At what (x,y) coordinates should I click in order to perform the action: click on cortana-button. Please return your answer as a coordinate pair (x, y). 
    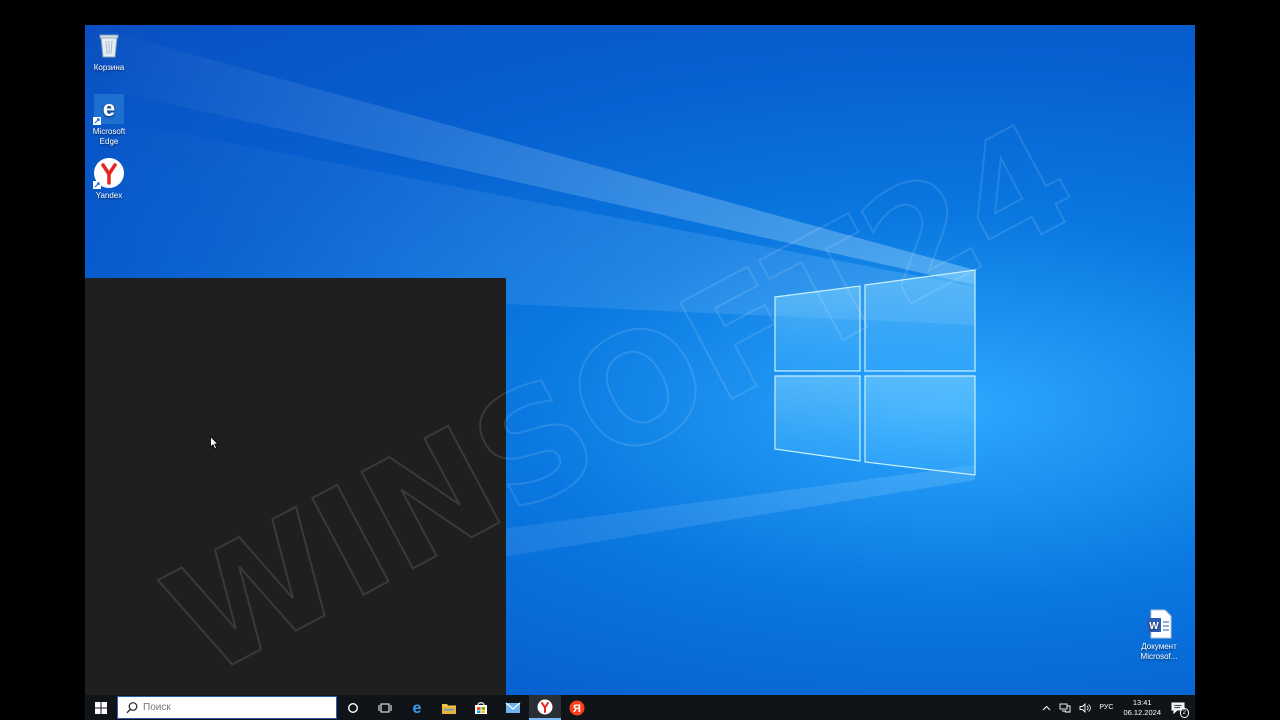
    Looking at the image, I should click on (353, 707).